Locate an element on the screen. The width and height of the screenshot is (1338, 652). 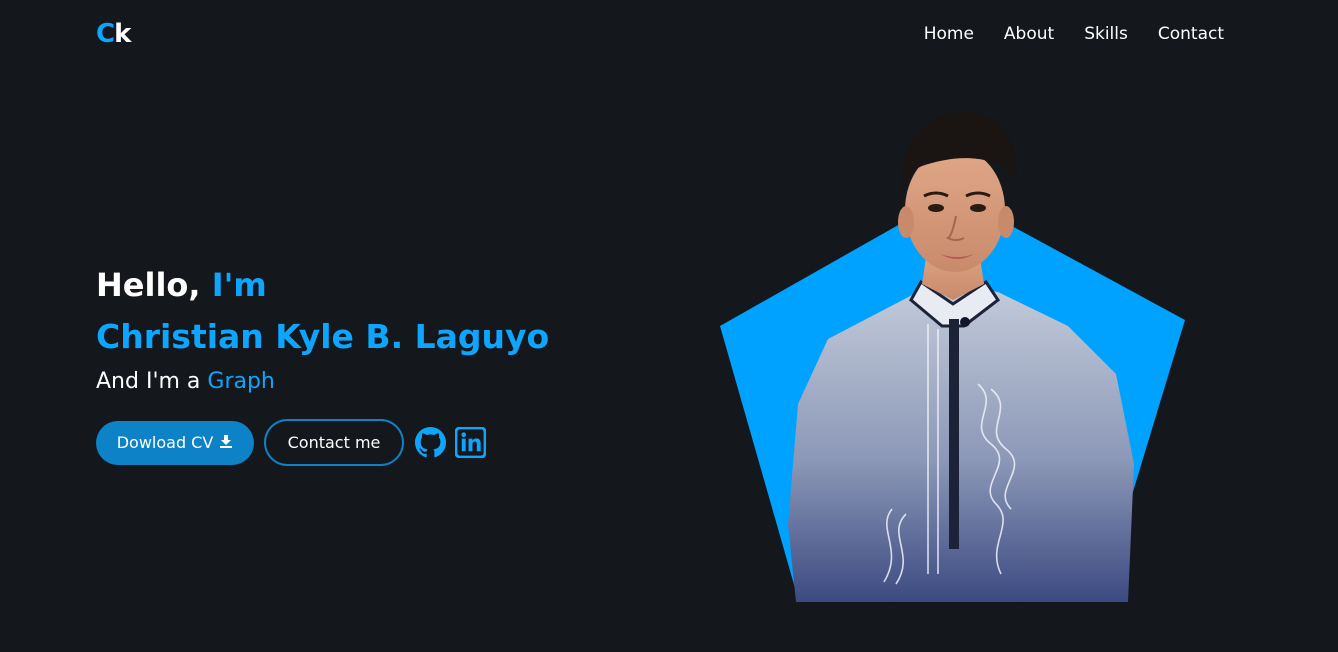
nav-skills: Skills is located at coordinates (1106, 34).